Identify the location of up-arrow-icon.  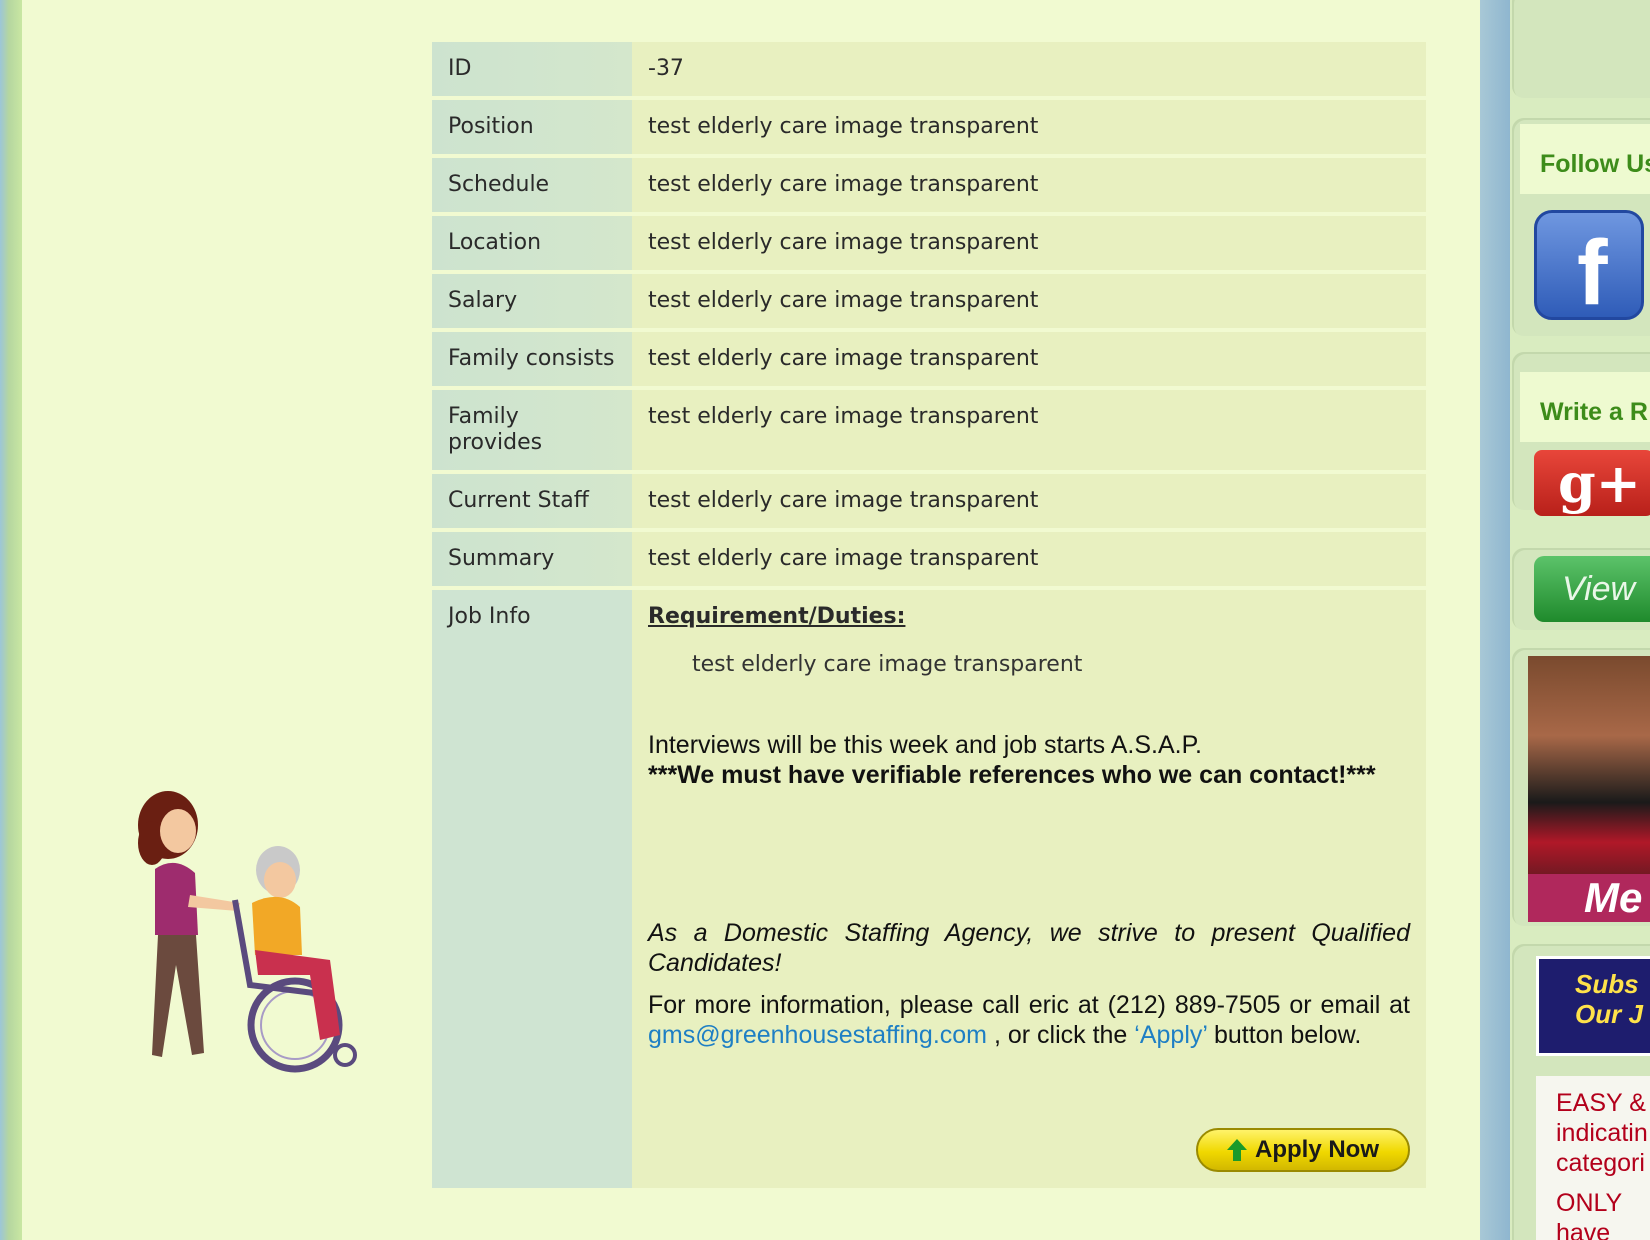
(1237, 1150).